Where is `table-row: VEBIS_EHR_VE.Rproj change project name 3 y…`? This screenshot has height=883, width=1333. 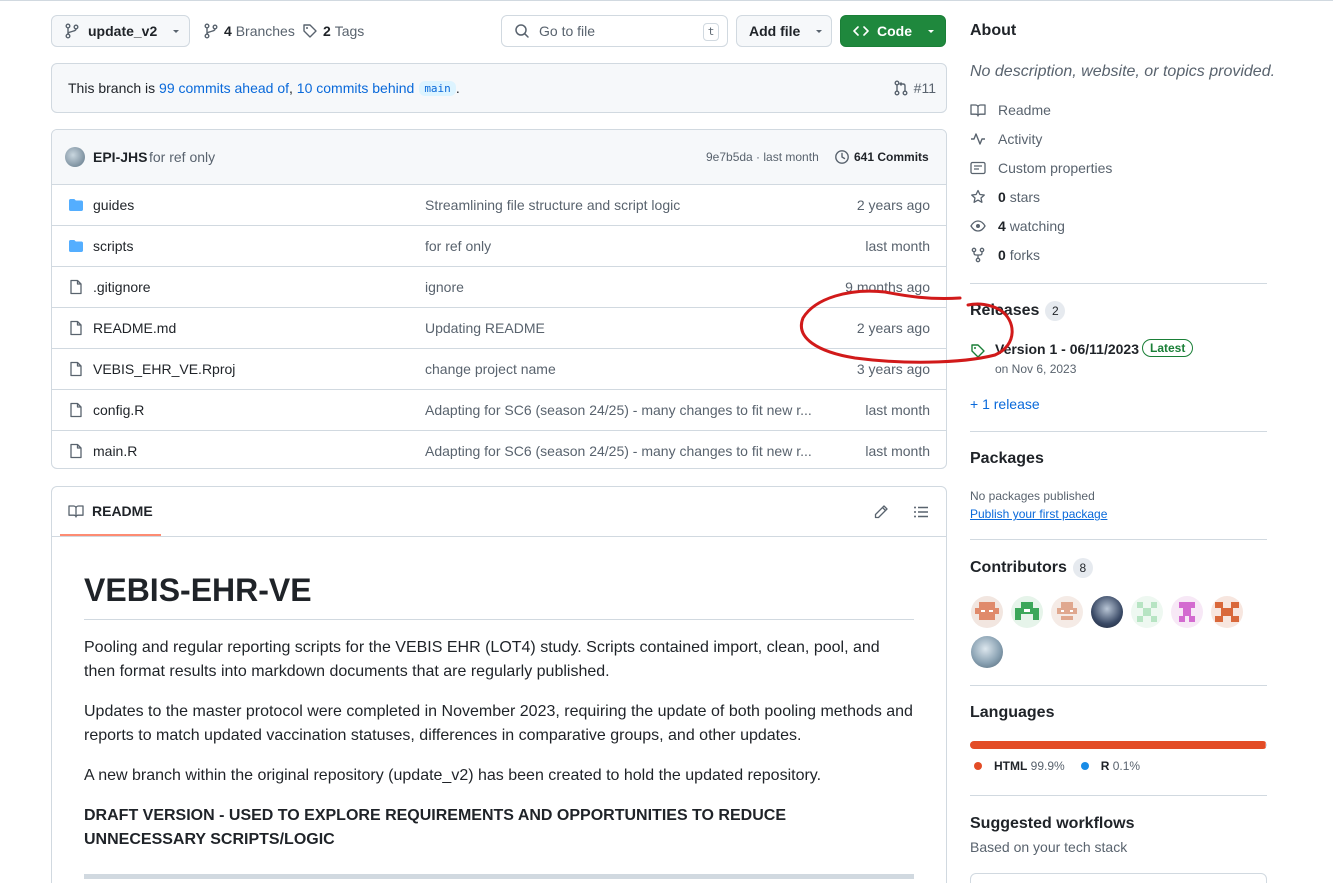 table-row: VEBIS_EHR_VE.Rproj change project name 3 y… is located at coordinates (499, 368).